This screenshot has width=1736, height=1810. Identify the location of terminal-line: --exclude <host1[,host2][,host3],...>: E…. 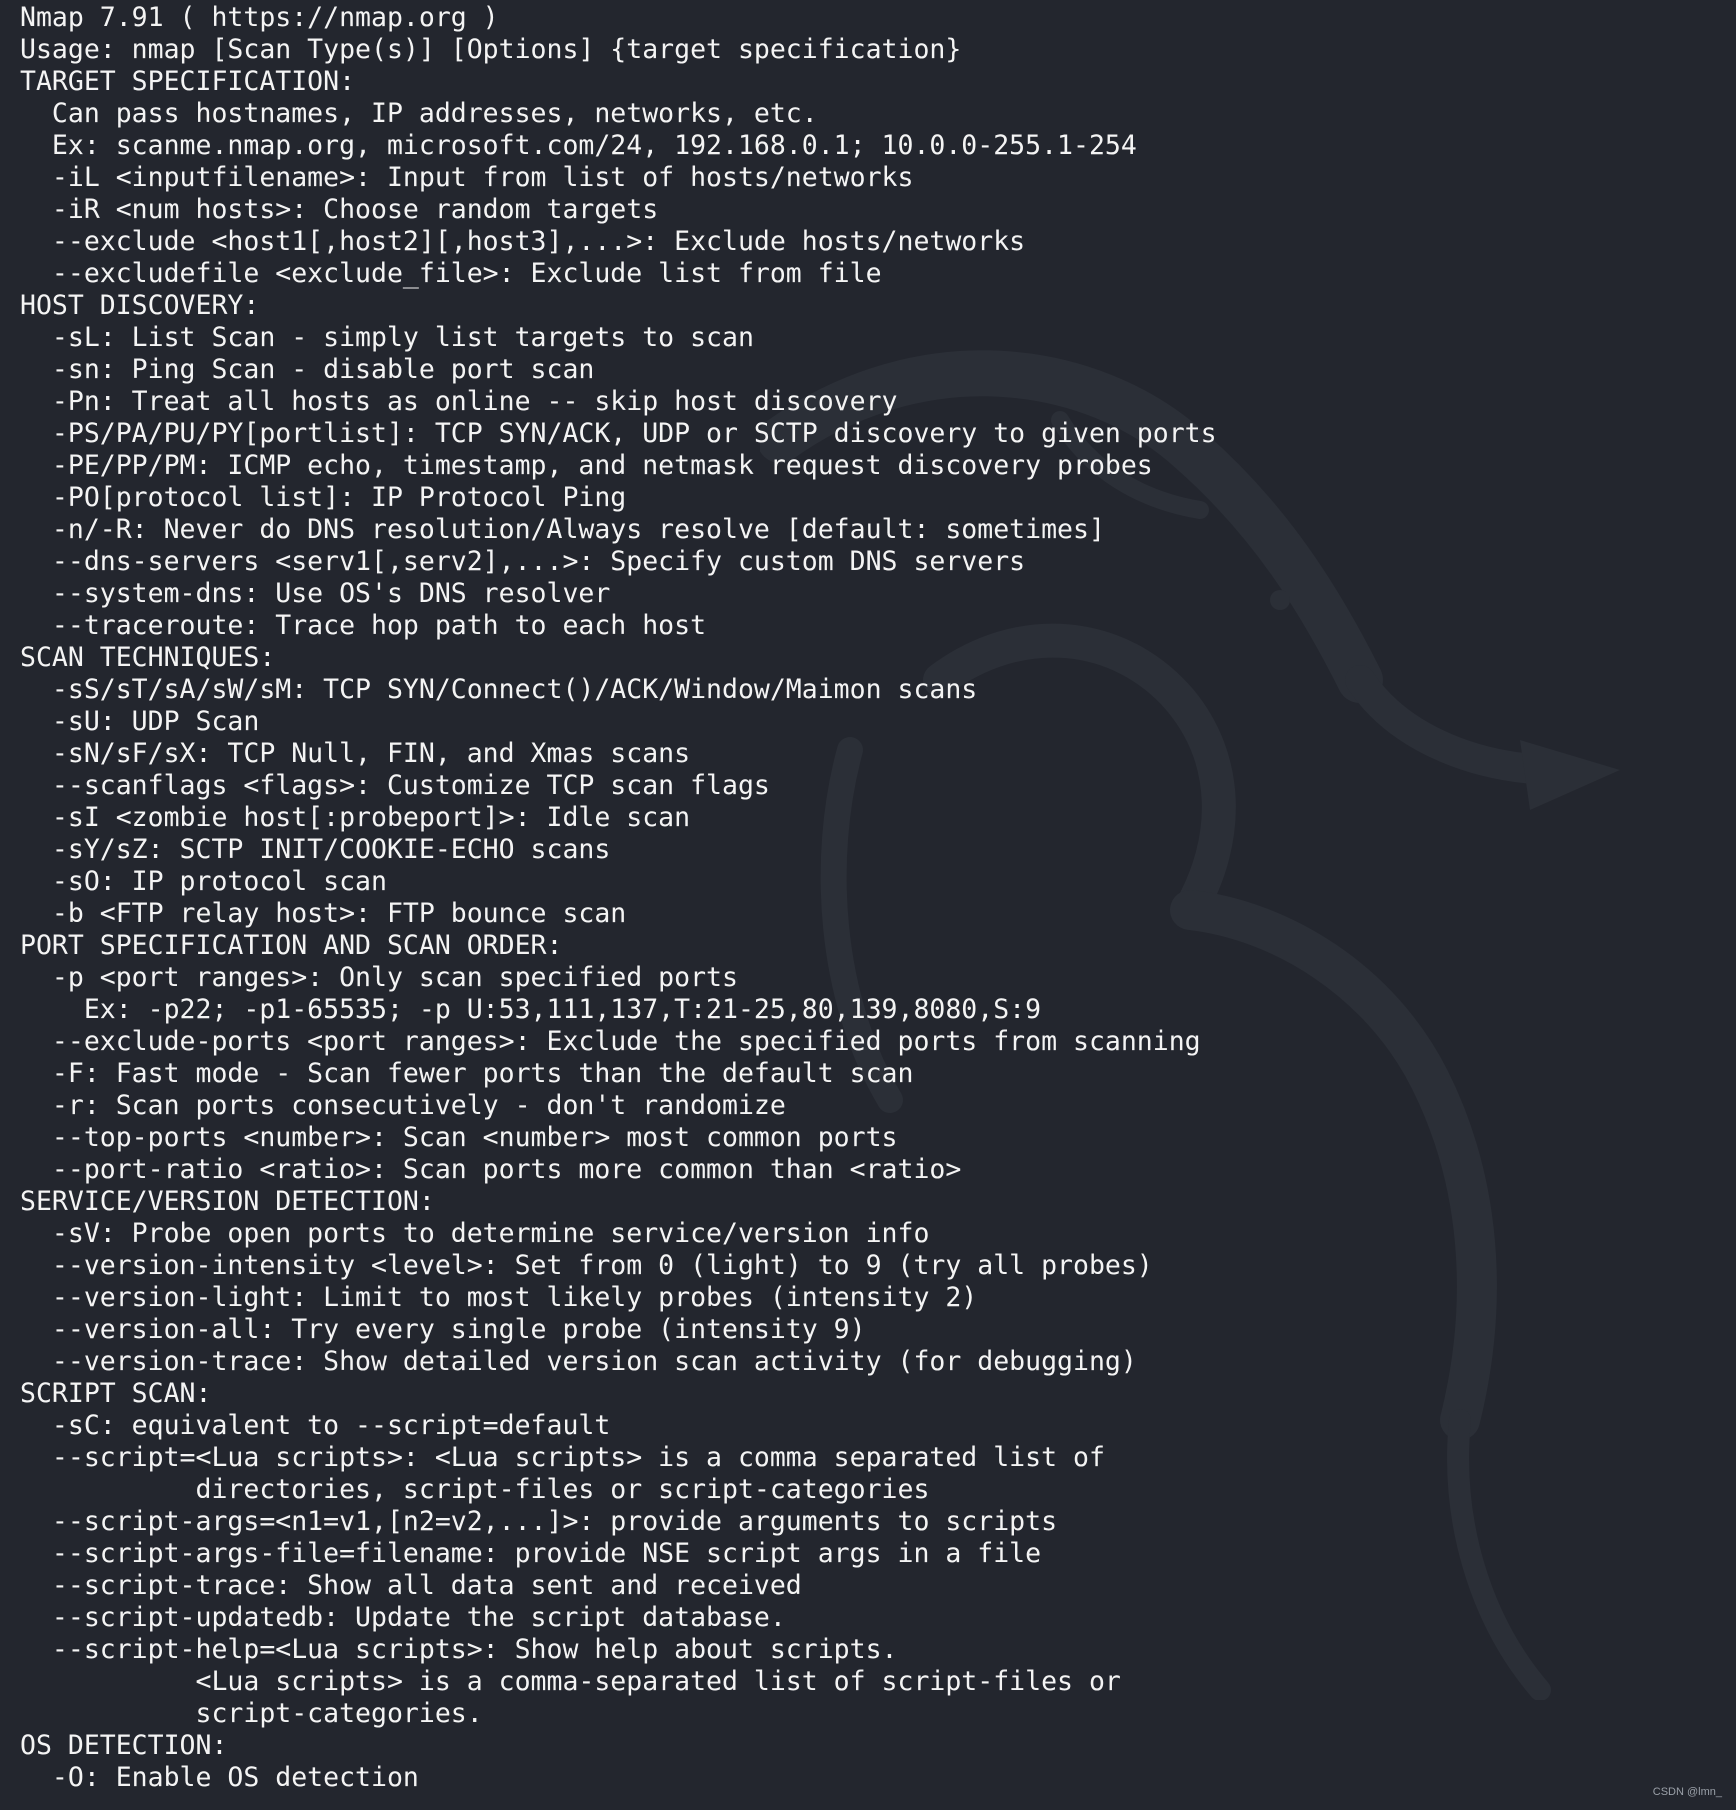
(523, 241).